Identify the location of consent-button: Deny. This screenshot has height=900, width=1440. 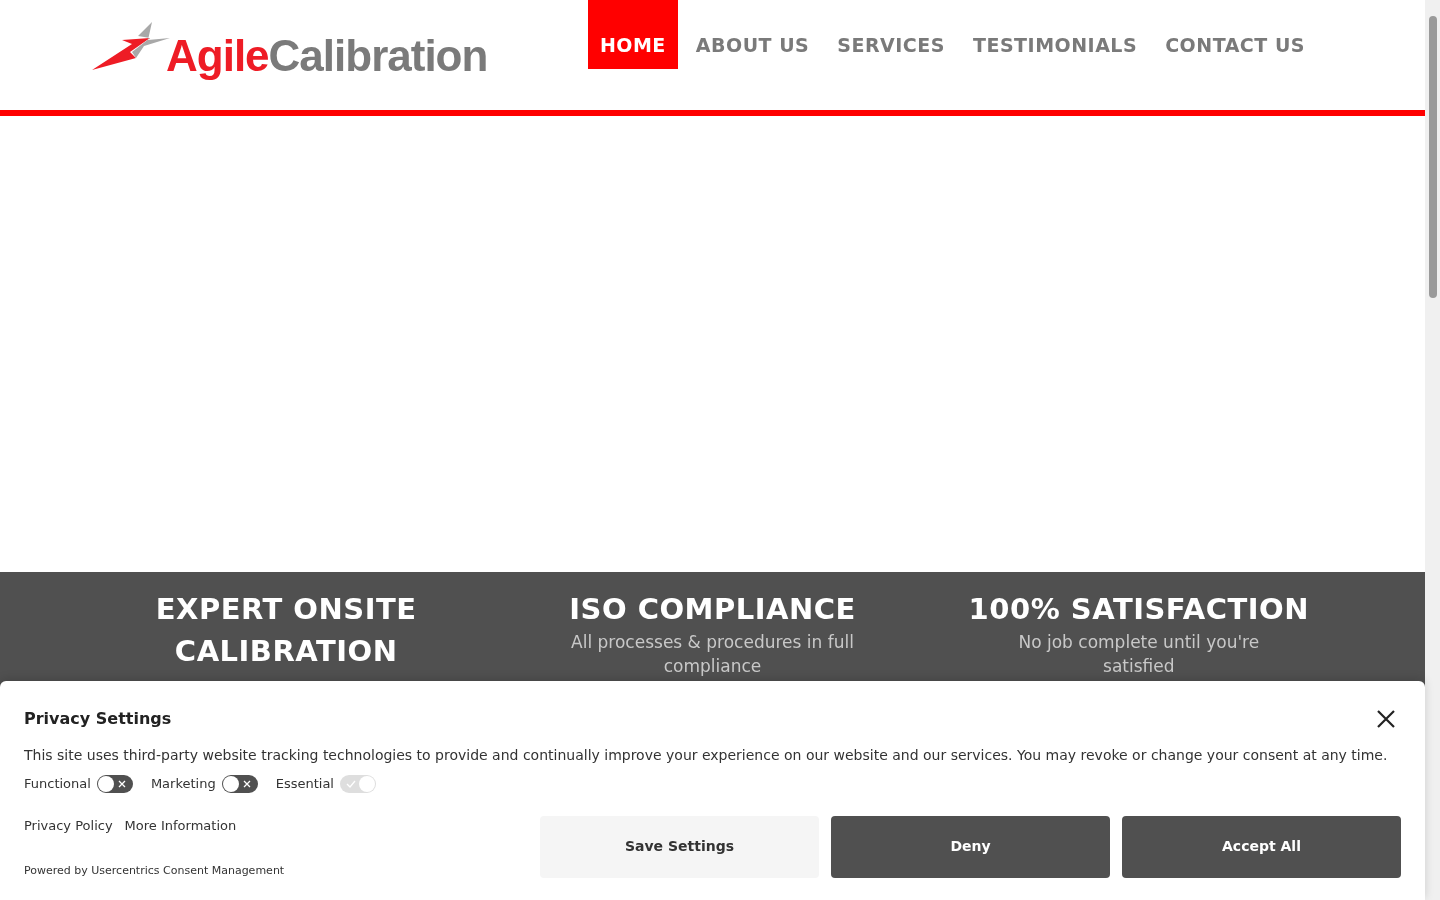
(970, 846).